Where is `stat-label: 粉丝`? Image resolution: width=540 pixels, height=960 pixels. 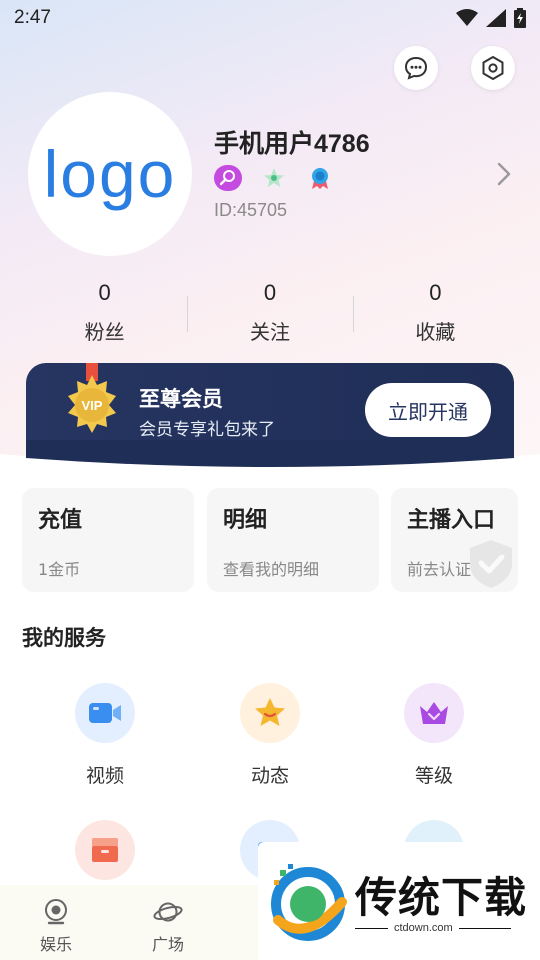 stat-label: 粉丝 is located at coordinates (104, 332).